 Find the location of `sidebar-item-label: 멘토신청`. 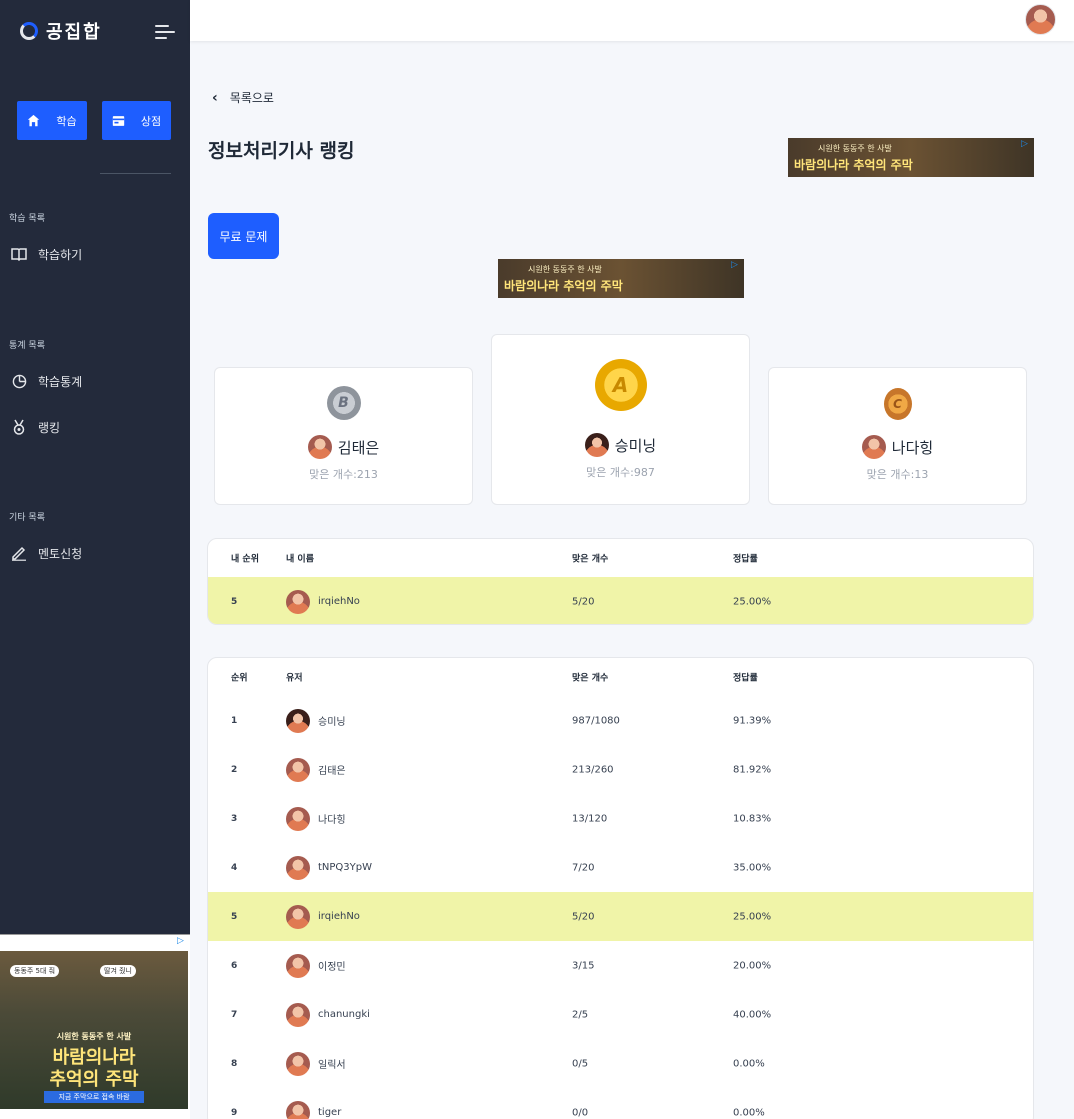

sidebar-item-label: 멘토신청 is located at coordinates (60, 553).